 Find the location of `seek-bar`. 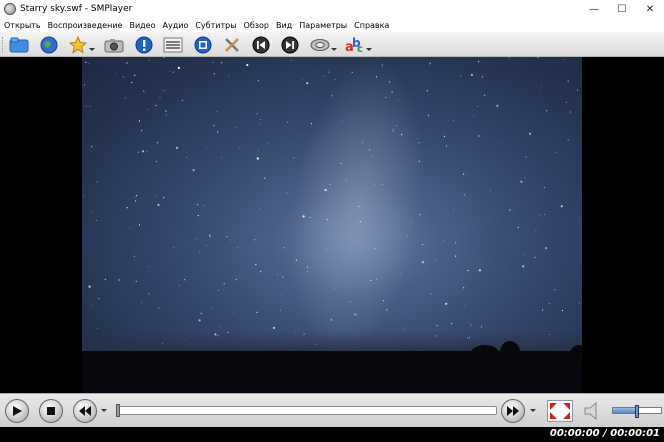

seek-bar is located at coordinates (306, 410).